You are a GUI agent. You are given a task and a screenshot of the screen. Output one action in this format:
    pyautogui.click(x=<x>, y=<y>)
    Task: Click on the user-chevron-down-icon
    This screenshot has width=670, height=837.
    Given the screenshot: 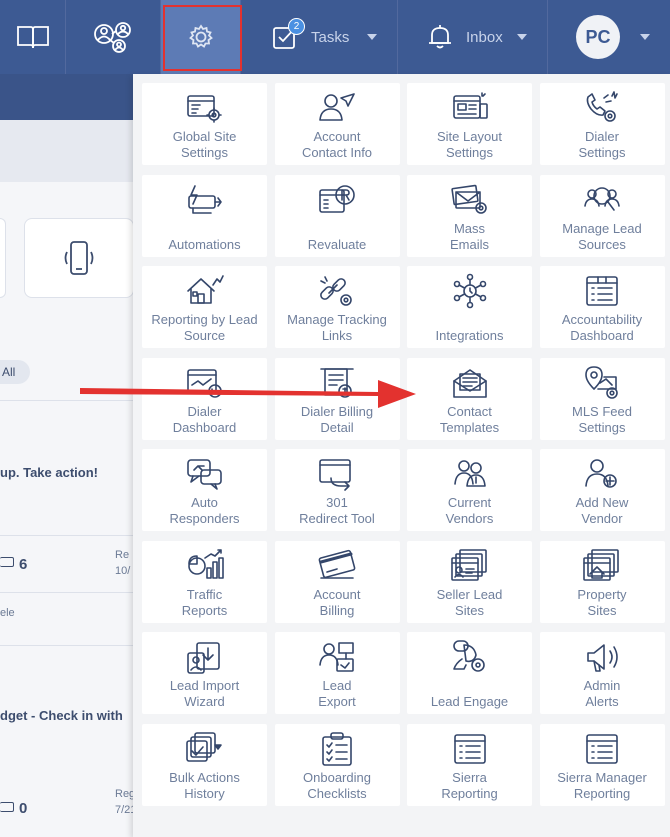 What is the action you would take?
    pyautogui.click(x=645, y=37)
    